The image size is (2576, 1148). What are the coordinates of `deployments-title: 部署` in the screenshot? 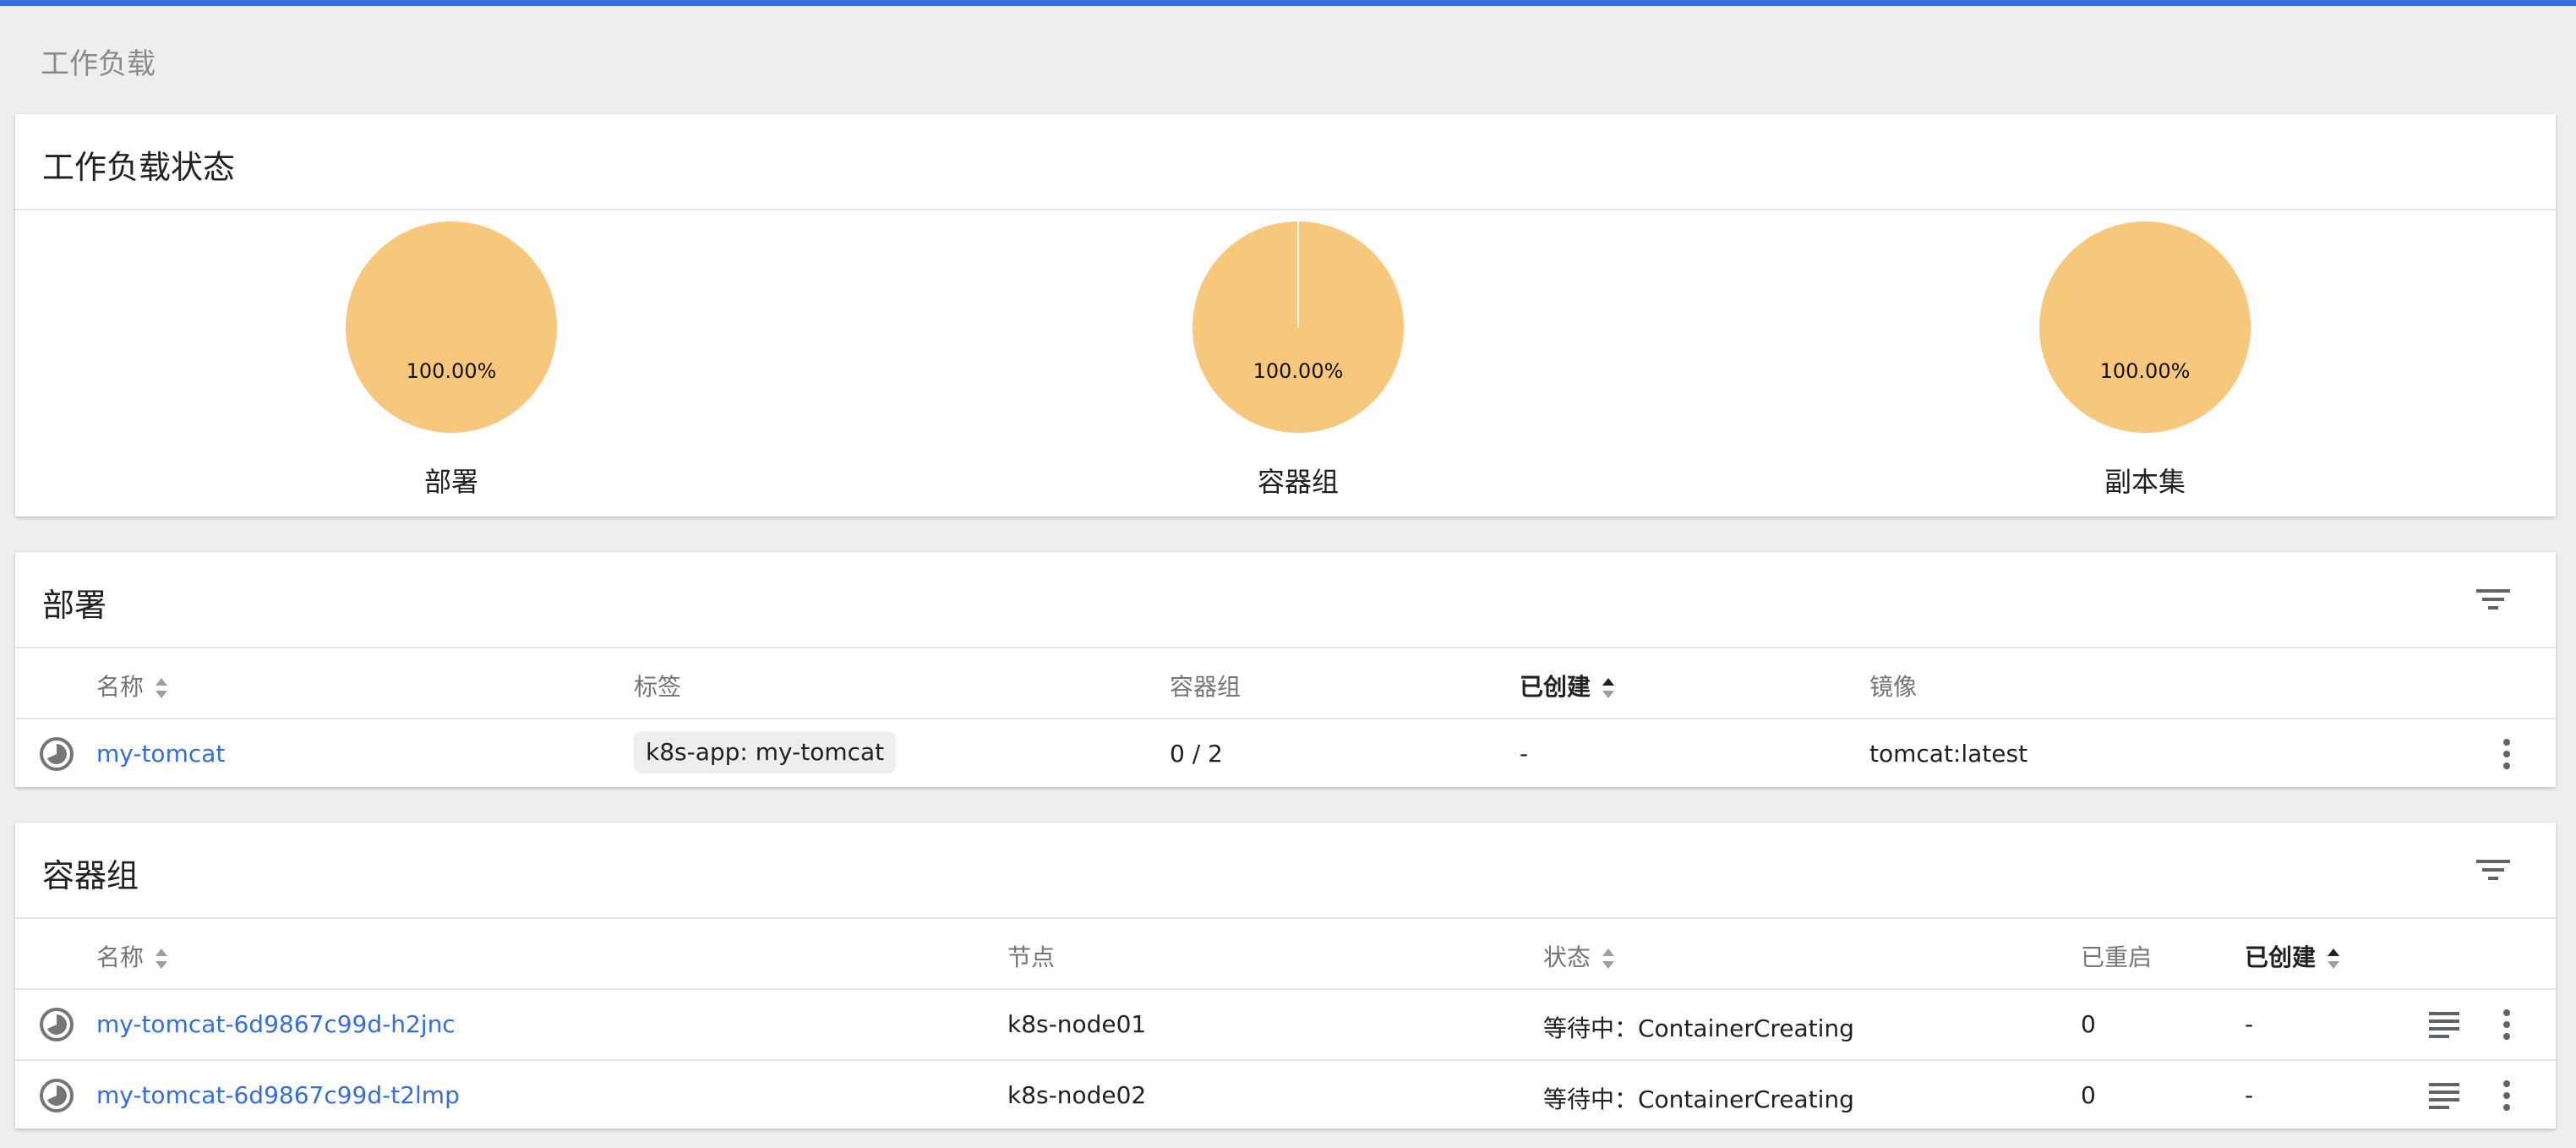 It's located at (74, 605).